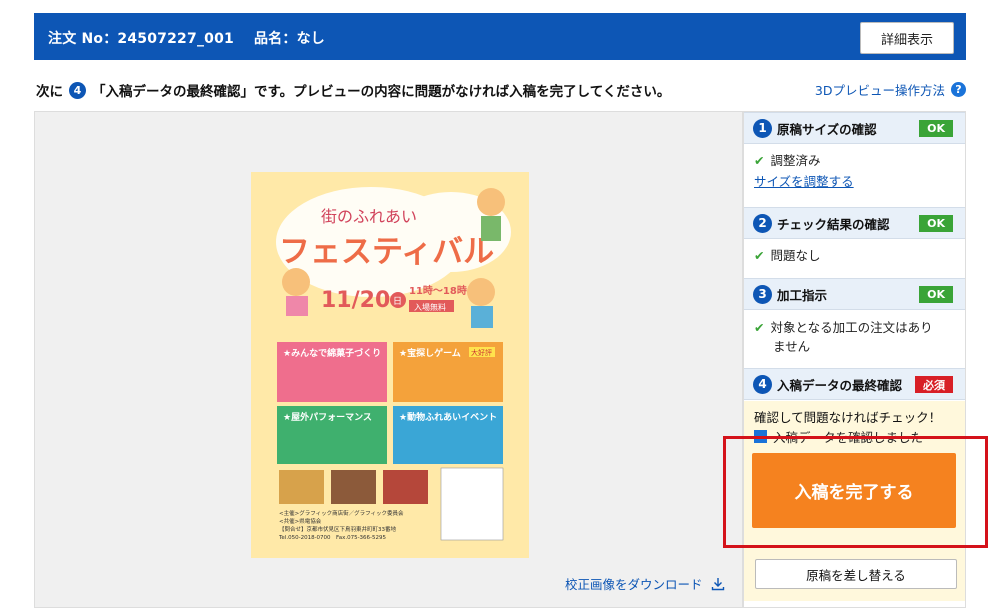  Describe the element at coordinates (843, 337) in the screenshot. I see `step-3-body: ✔ 対象となる加工の注文はあり ません` at that location.